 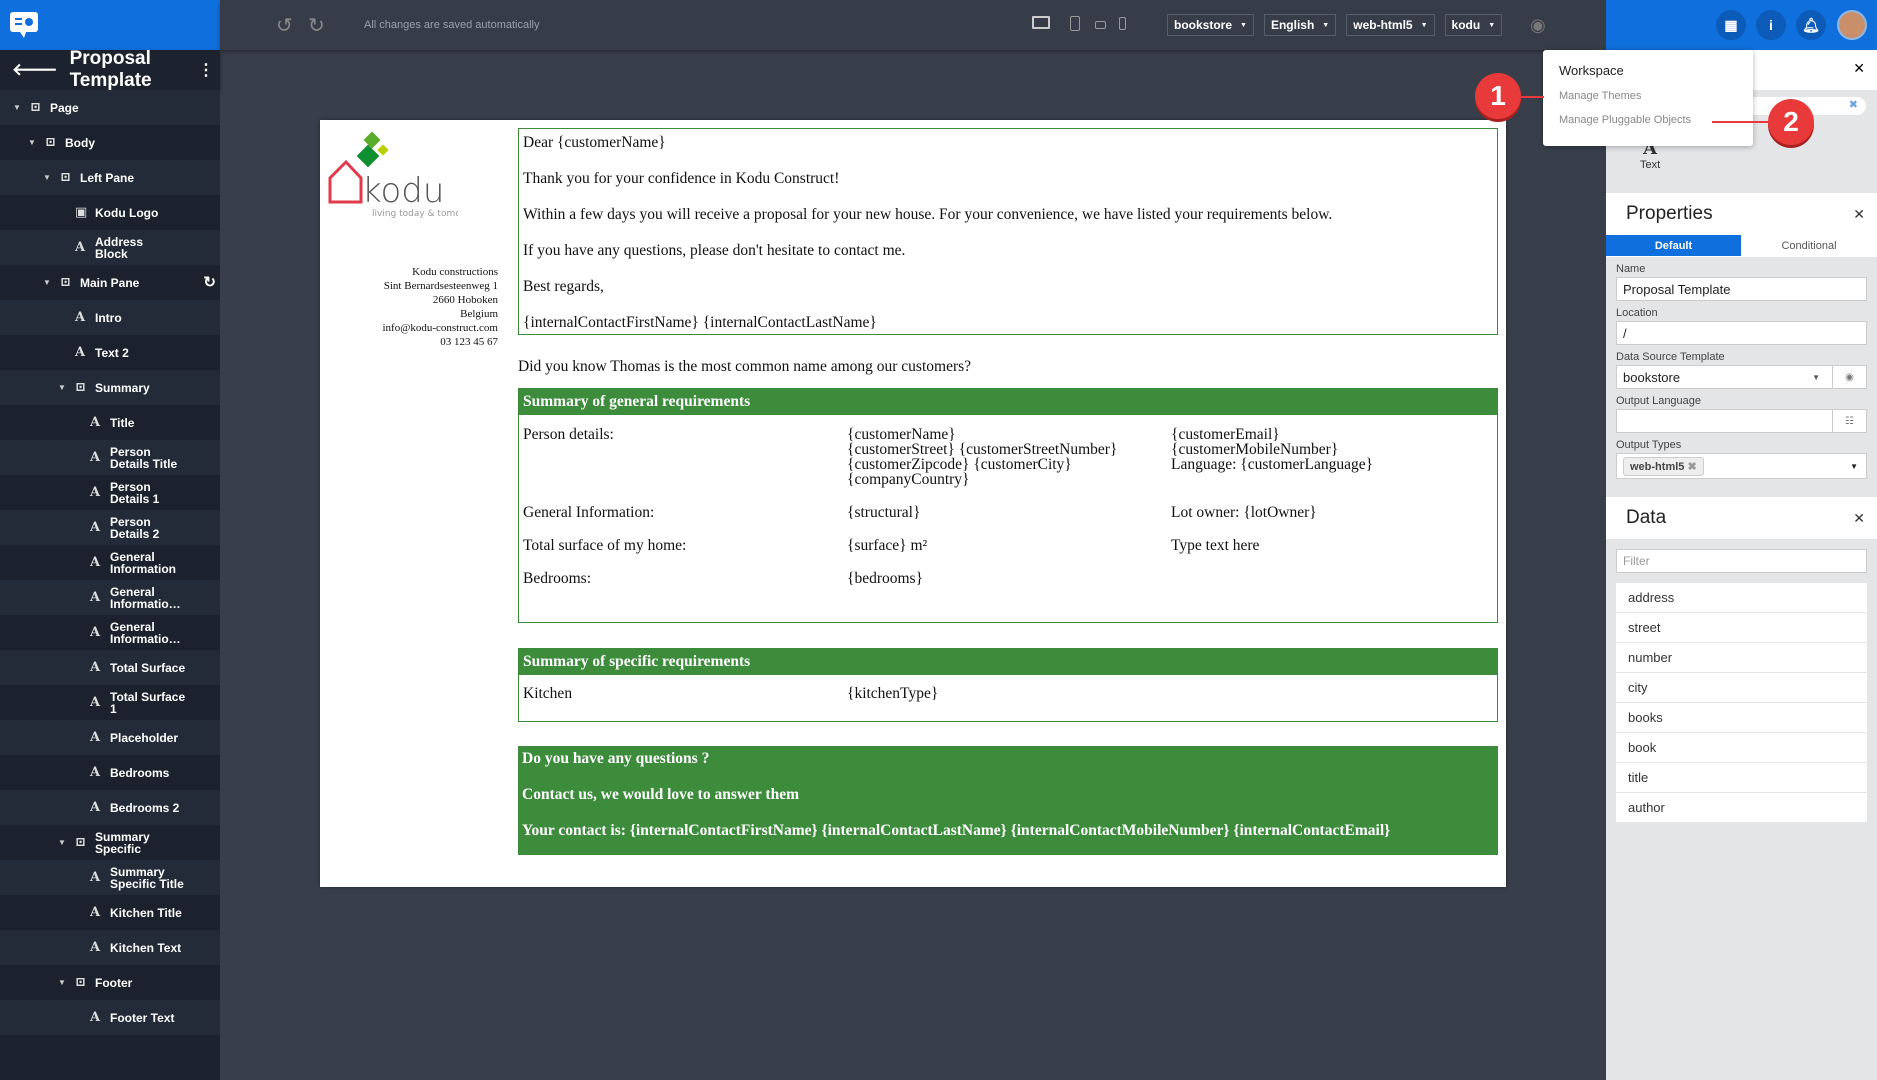 What do you see at coordinates (110, 387) in the screenshot?
I see `tree-item: ▼ ⊡ Summary` at bounding box center [110, 387].